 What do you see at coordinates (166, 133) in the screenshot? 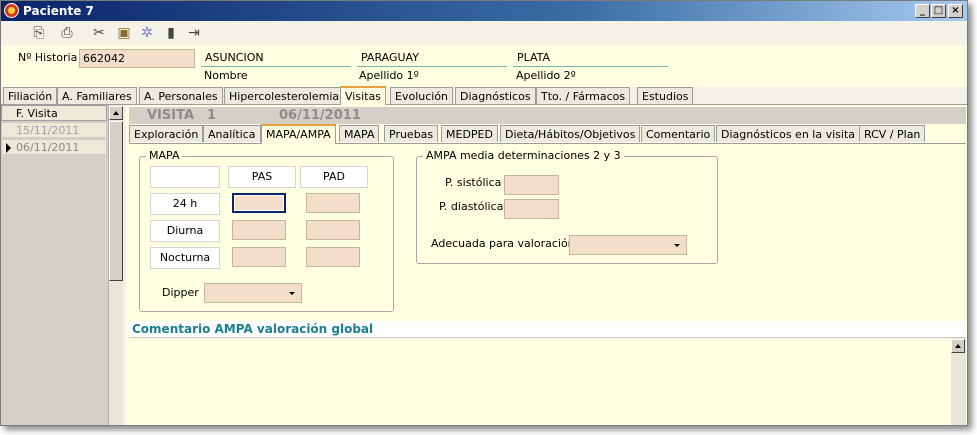
I see `subtab-exploracion: Exploración` at bounding box center [166, 133].